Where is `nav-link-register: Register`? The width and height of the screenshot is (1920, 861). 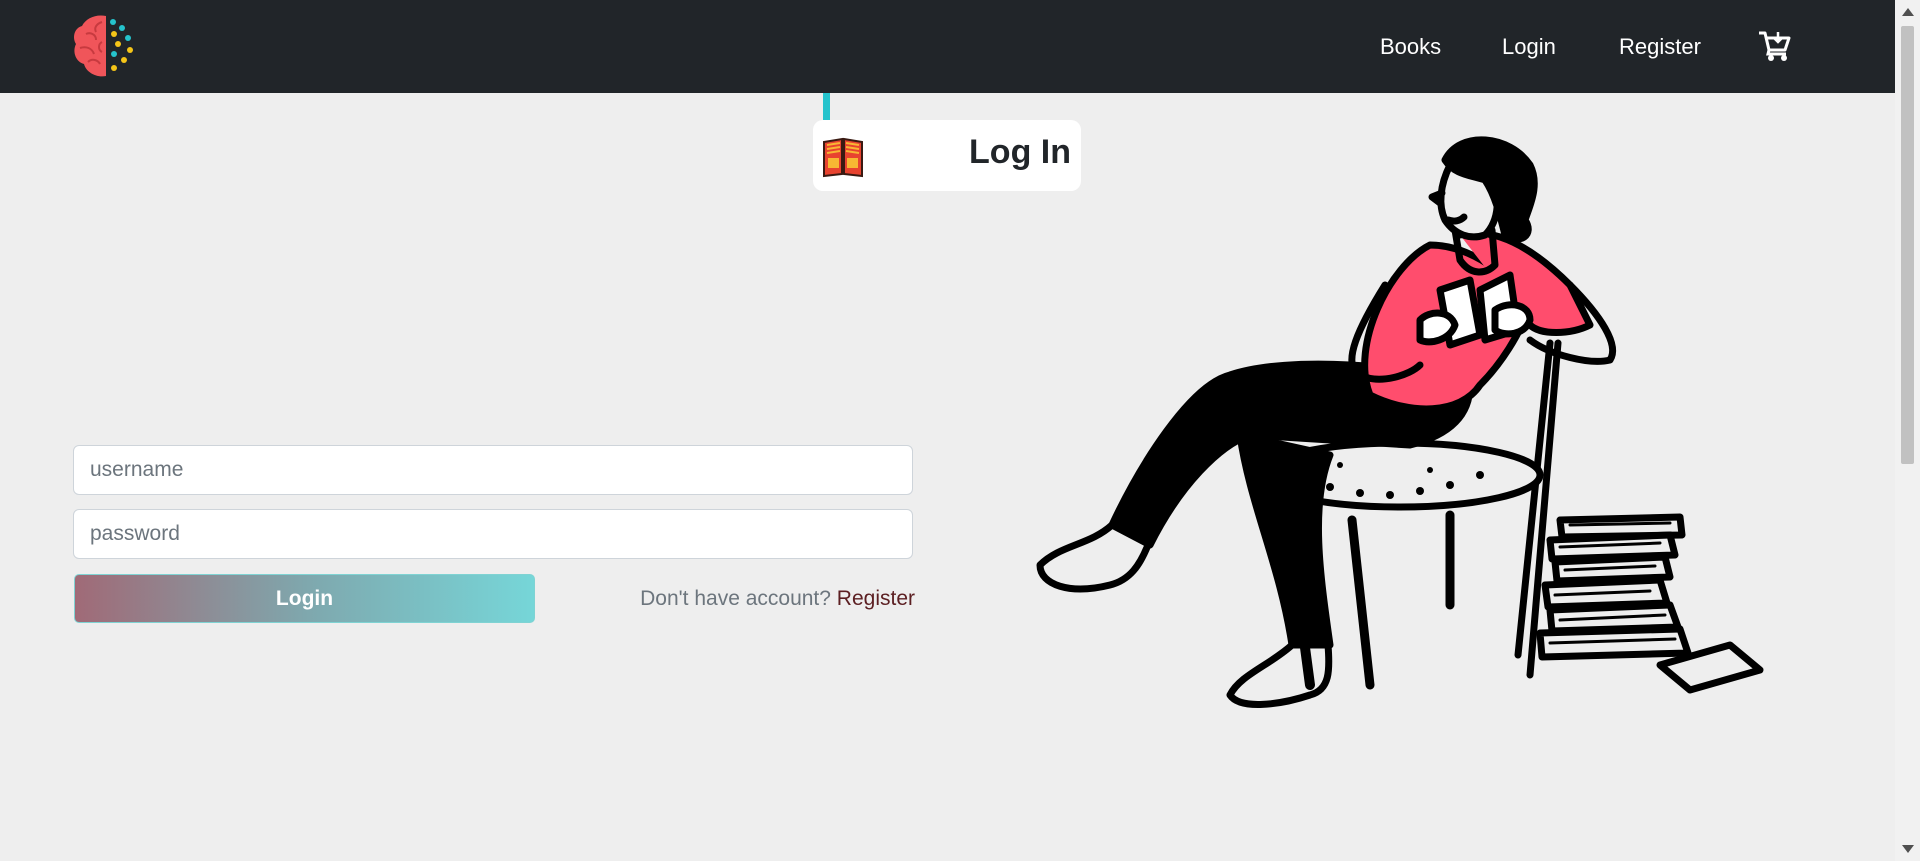 nav-link-register: Register is located at coordinates (1660, 47).